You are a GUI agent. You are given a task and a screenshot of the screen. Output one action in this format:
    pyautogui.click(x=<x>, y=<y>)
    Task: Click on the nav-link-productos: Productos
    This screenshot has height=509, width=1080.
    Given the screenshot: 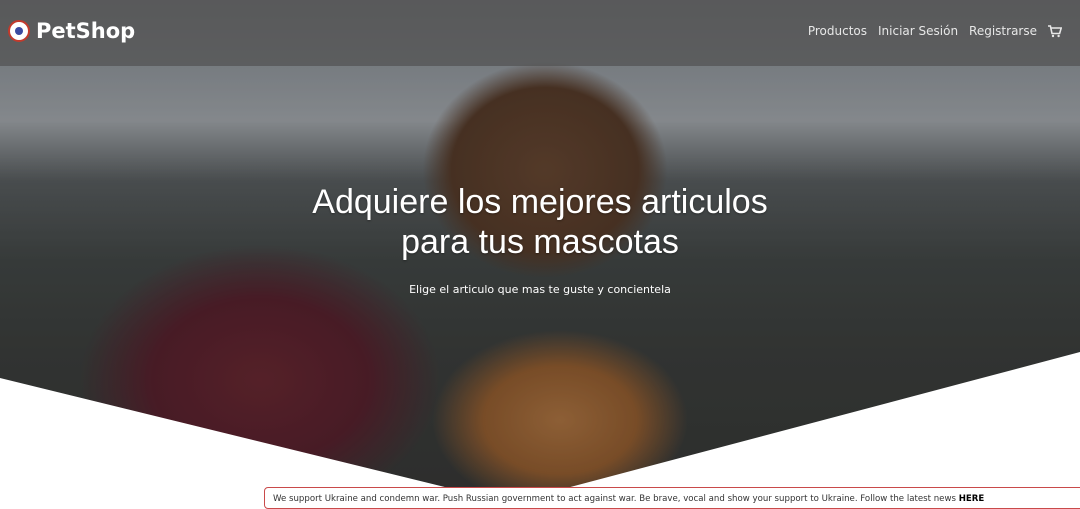 What is the action you would take?
    pyautogui.click(x=837, y=31)
    